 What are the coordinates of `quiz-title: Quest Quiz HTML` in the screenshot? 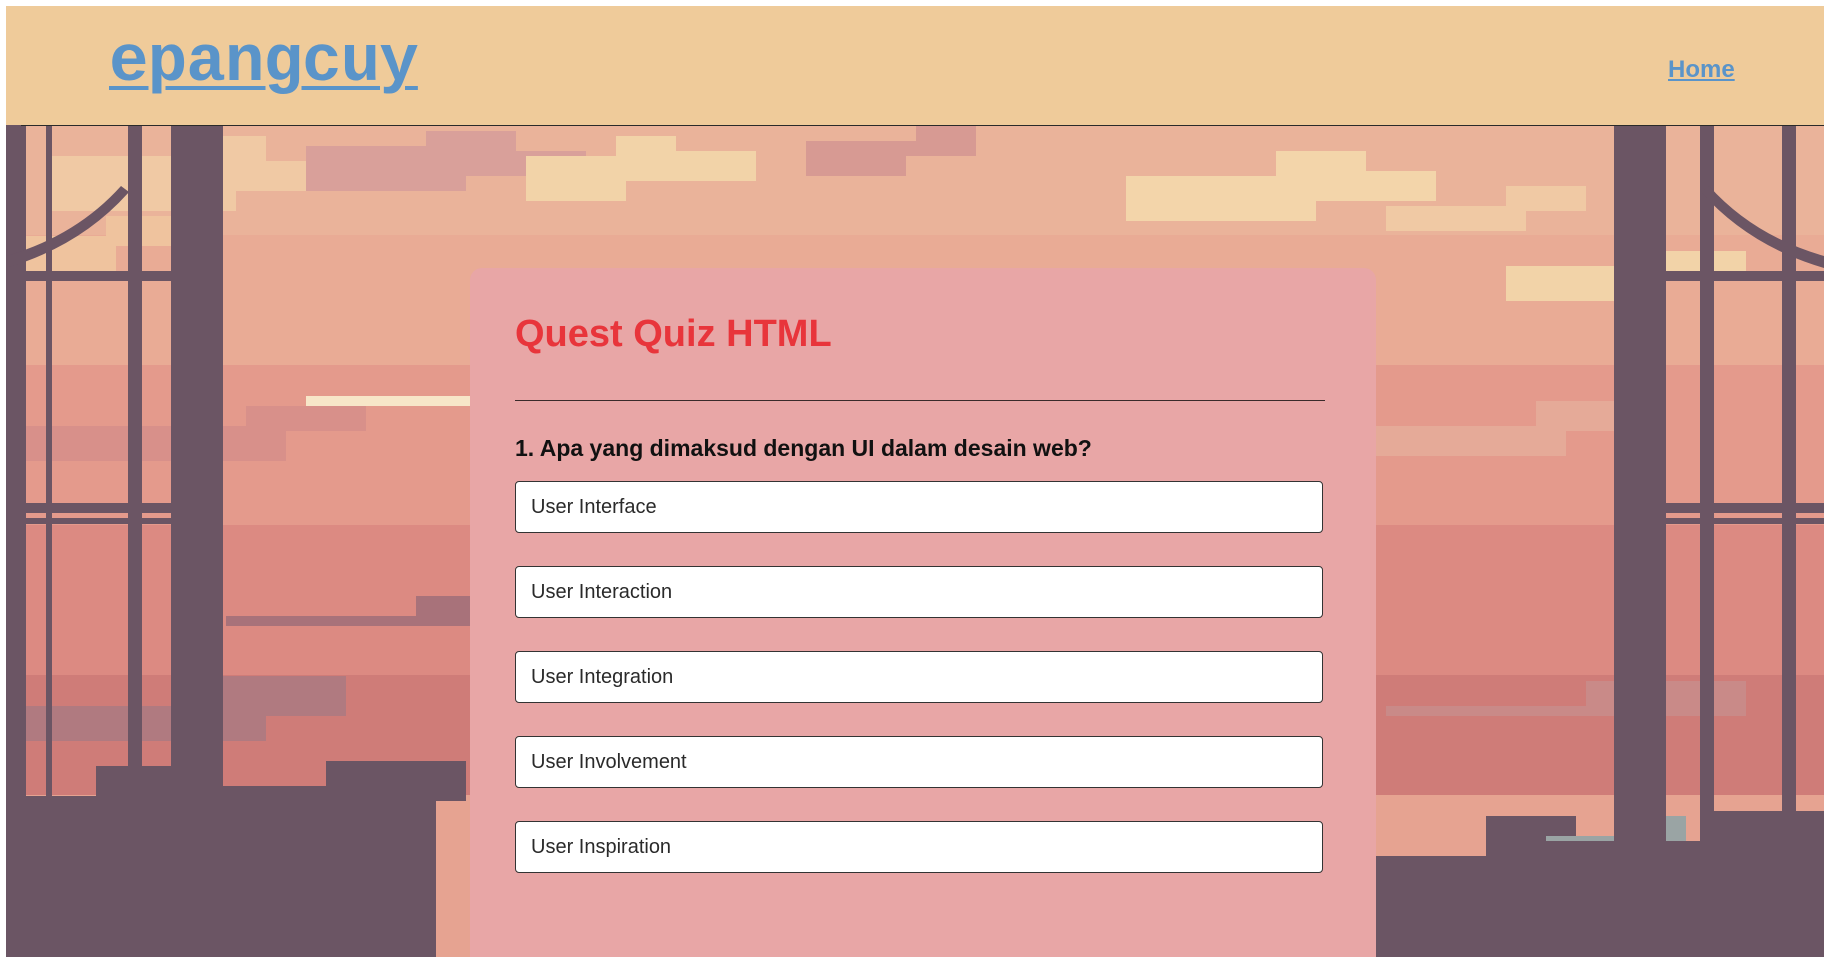 It's located at (673, 334).